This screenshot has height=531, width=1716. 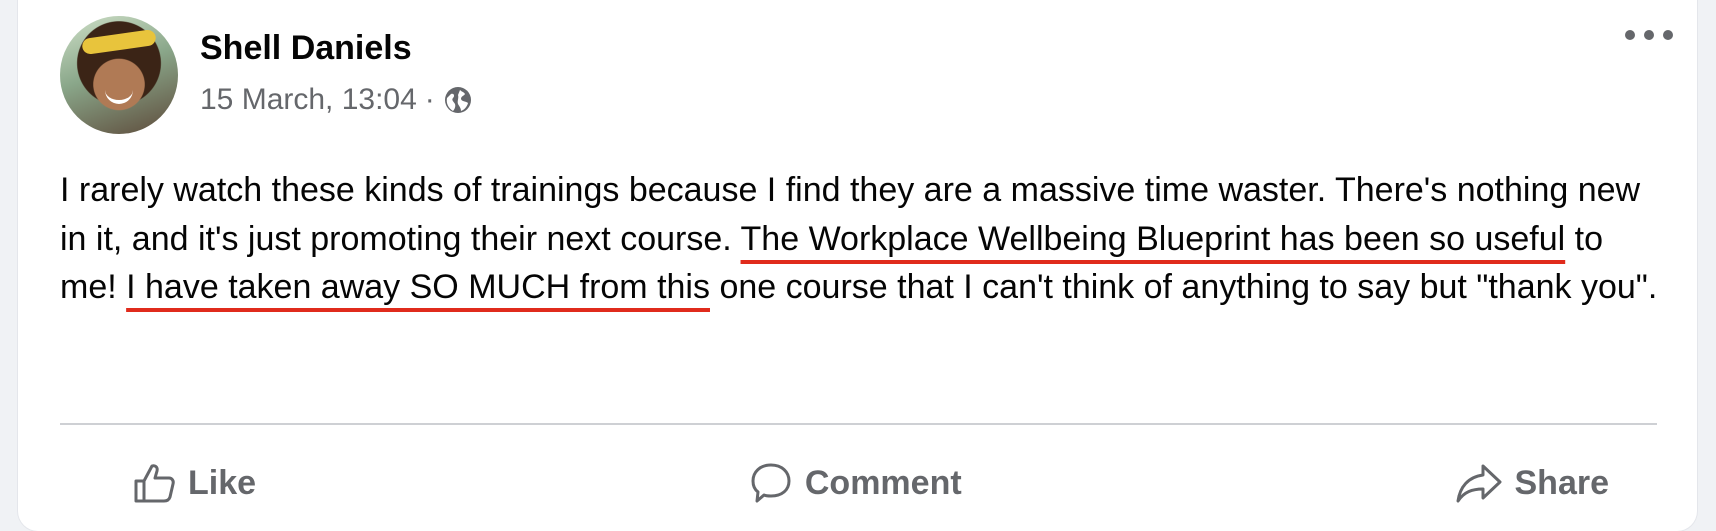 What do you see at coordinates (119, 42) in the screenshot?
I see `avatar-headband` at bounding box center [119, 42].